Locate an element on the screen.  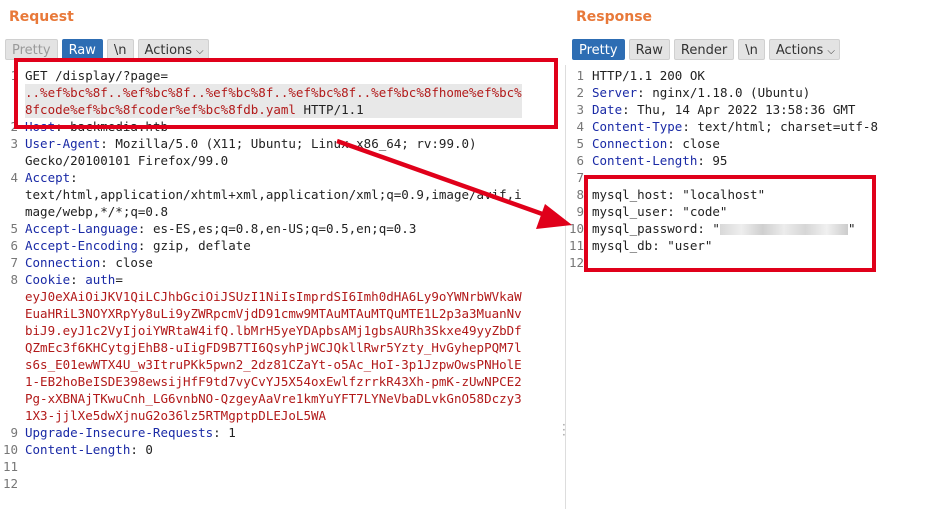
annotation-arrow-icon is located at coordinates (454, 183).